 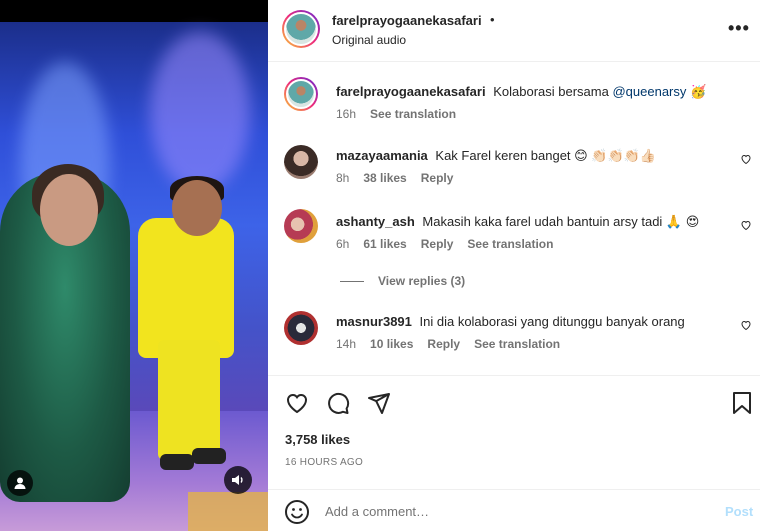 I want to click on caption-body: Kolaborasi bersama, so click(x=551, y=91).